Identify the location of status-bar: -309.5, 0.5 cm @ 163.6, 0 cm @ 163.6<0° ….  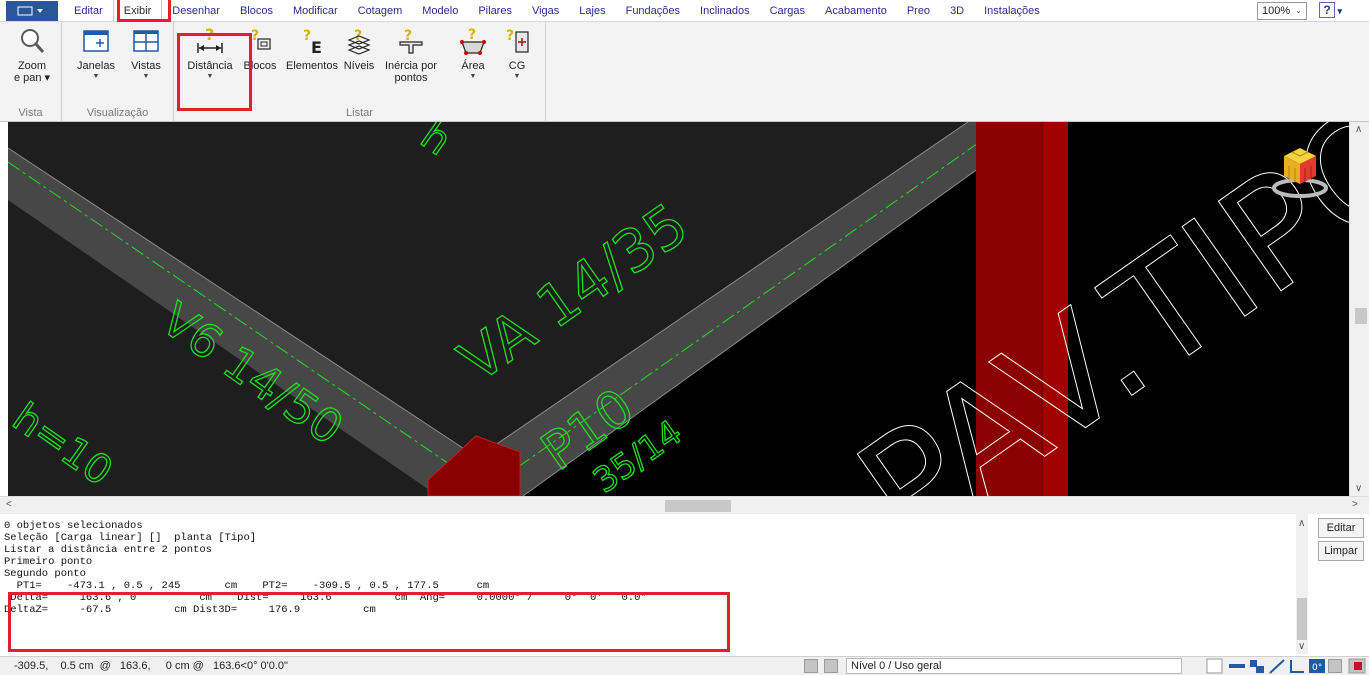
(684, 665).